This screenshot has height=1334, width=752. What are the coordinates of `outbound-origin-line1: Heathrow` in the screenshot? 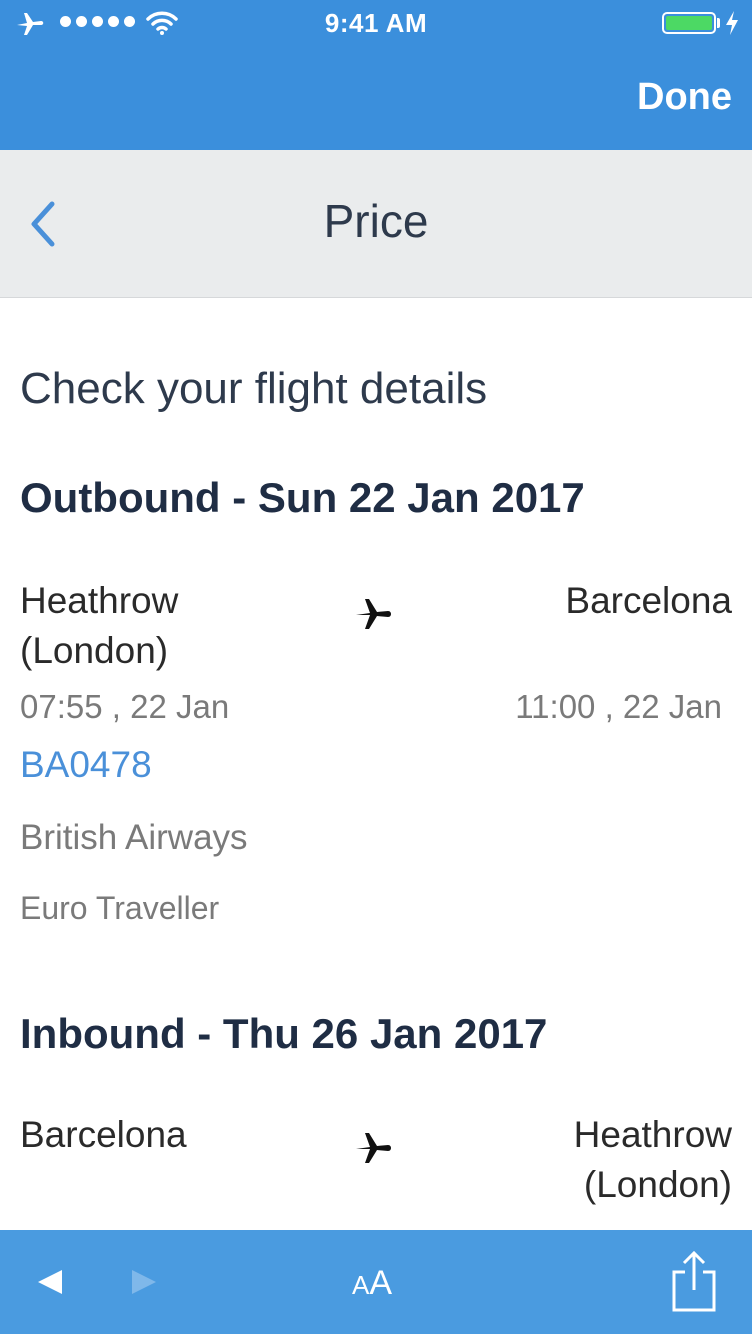 It's located at (99, 600).